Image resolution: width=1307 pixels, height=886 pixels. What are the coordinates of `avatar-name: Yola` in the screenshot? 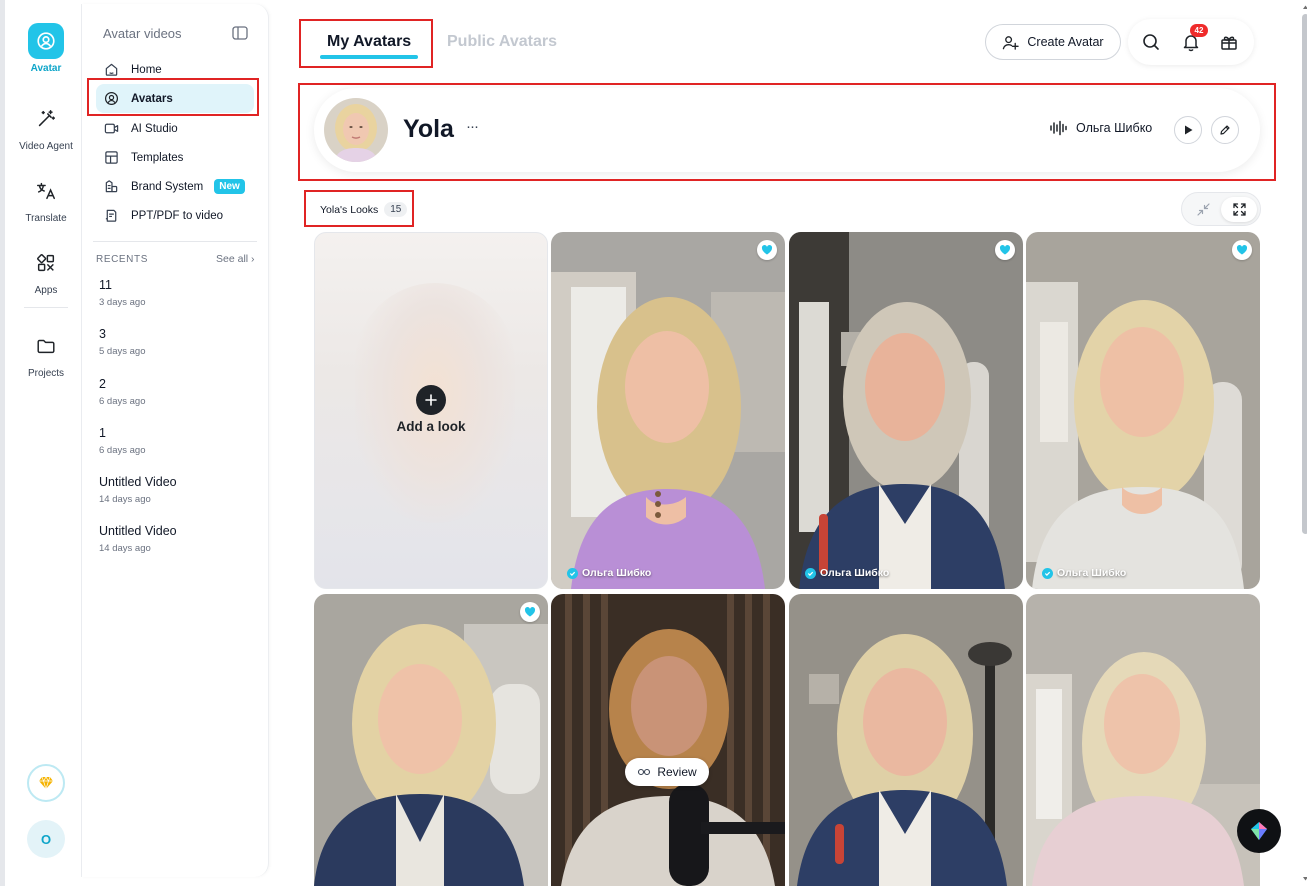 It's located at (428, 129).